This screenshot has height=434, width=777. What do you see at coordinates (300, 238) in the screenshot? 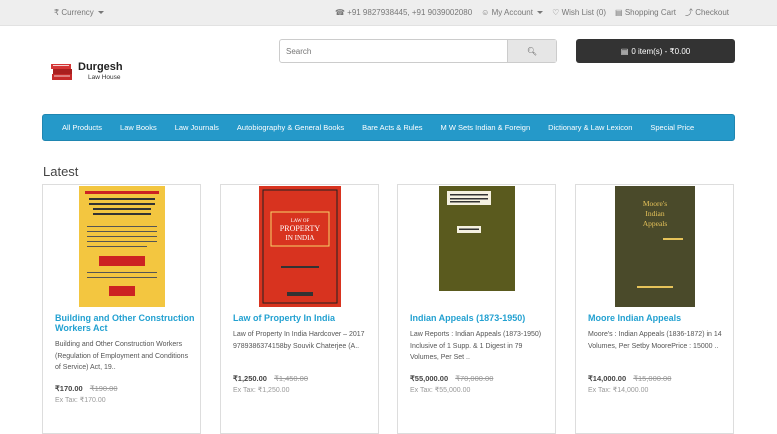
I see `svg-text: IN INDIA` at bounding box center [300, 238].